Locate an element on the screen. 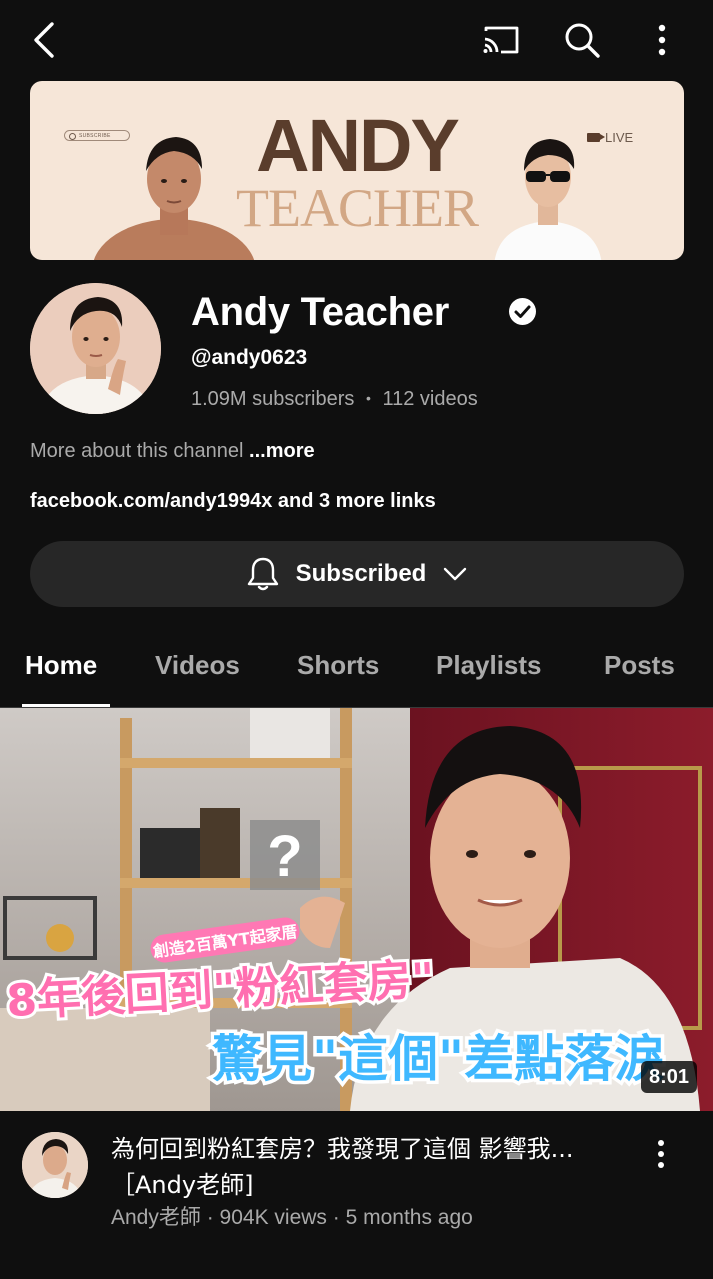 The width and height of the screenshot is (713, 1279). video-duration: 8:01 is located at coordinates (668, 1077).